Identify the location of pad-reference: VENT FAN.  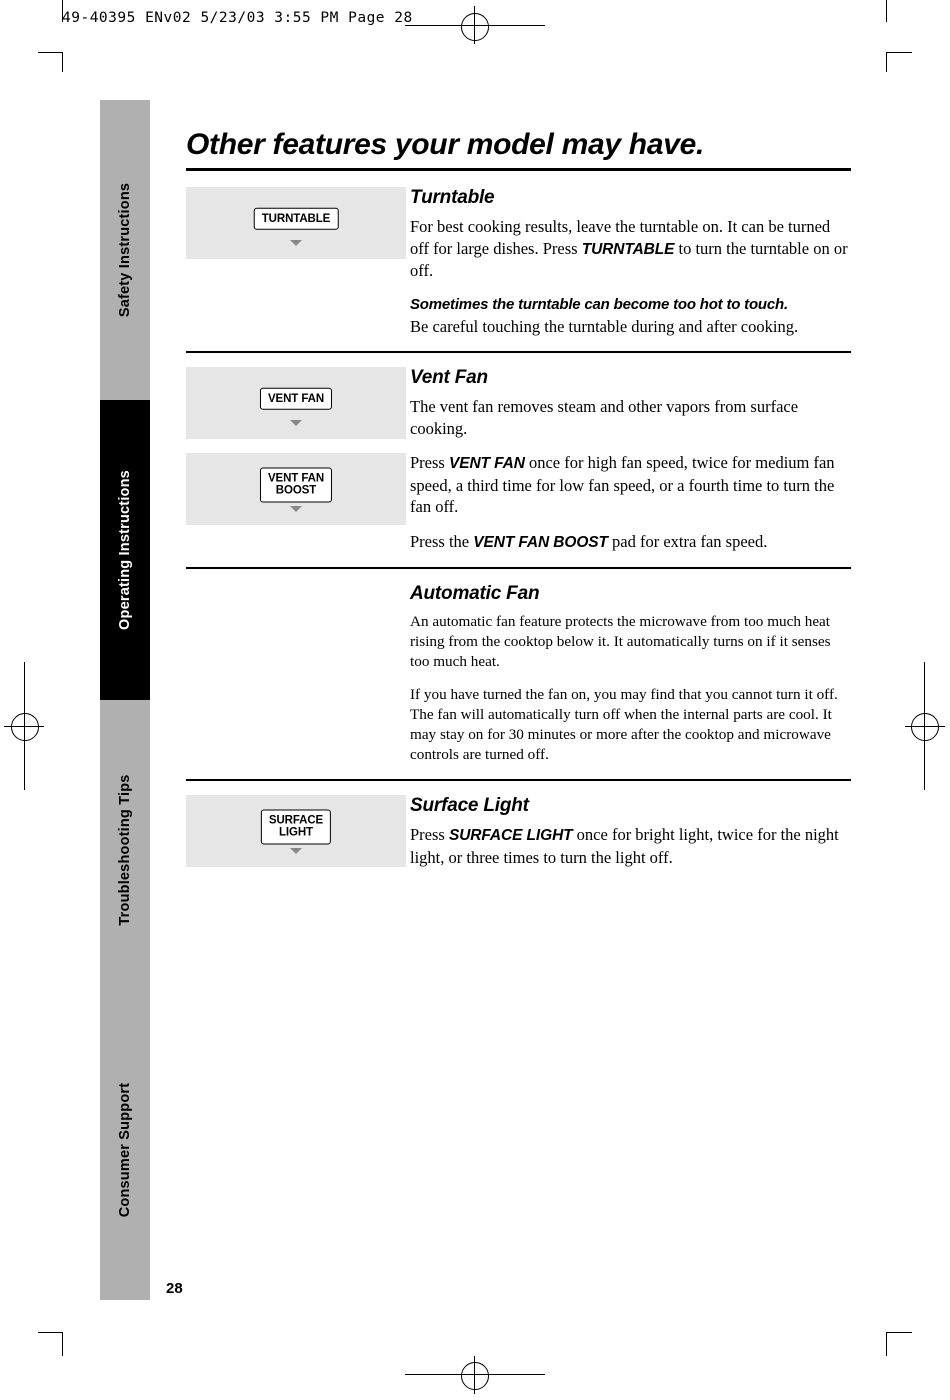
(486, 463).